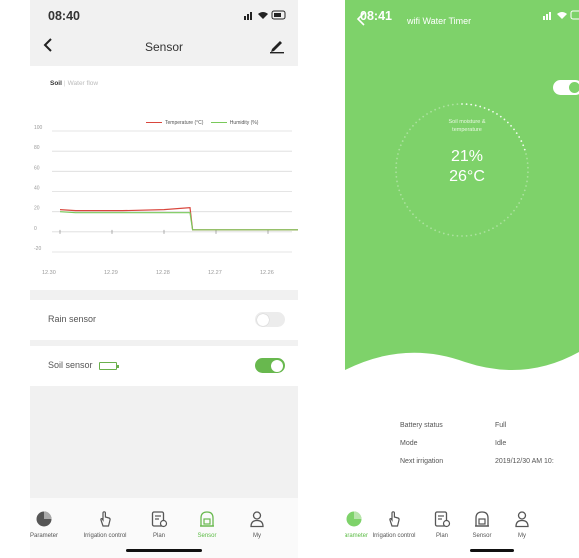  Describe the element at coordinates (257, 536) in the screenshot. I see `tab-label: My` at that location.